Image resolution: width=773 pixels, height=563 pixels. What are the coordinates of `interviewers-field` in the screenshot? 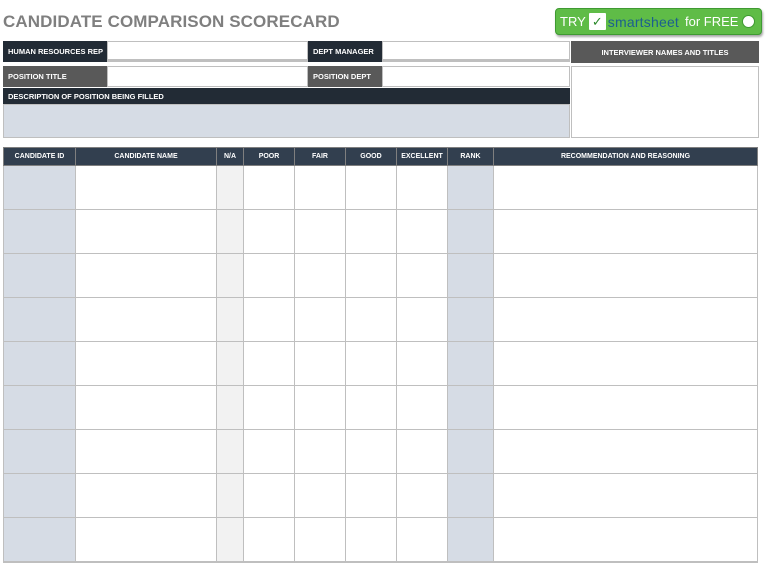 It's located at (665, 102).